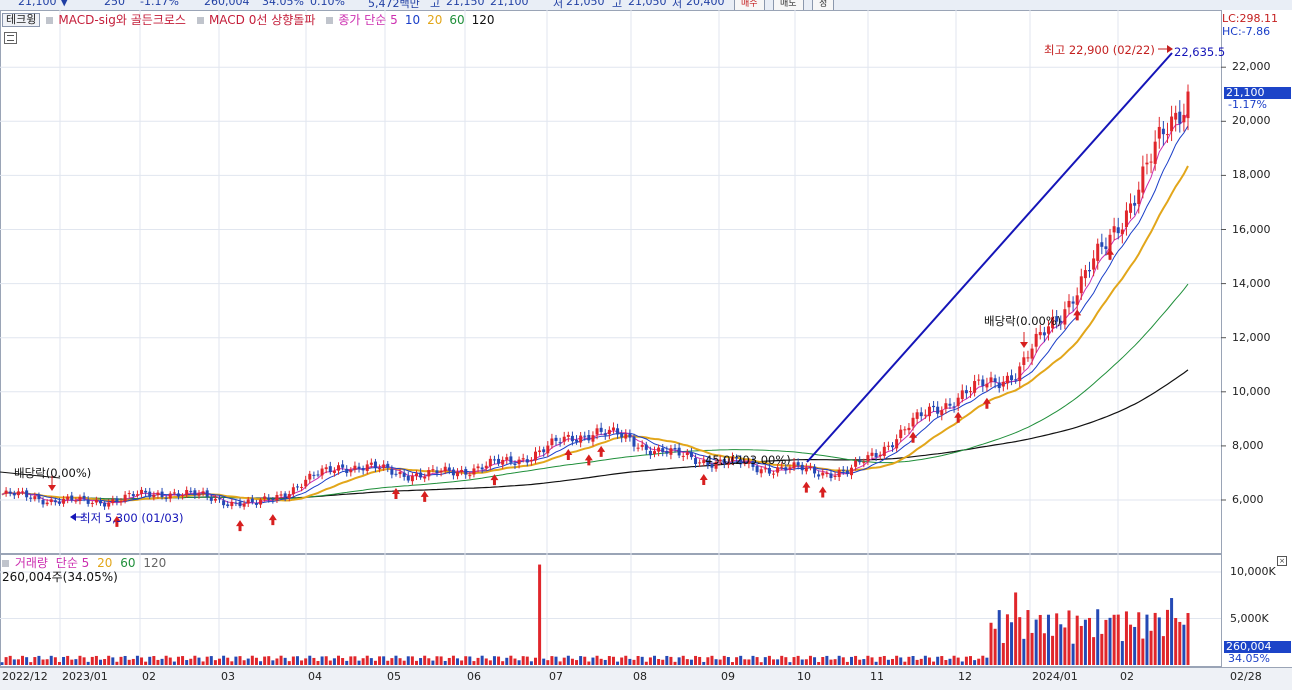  I want to click on legend-ma120: 120, so click(483, 20).